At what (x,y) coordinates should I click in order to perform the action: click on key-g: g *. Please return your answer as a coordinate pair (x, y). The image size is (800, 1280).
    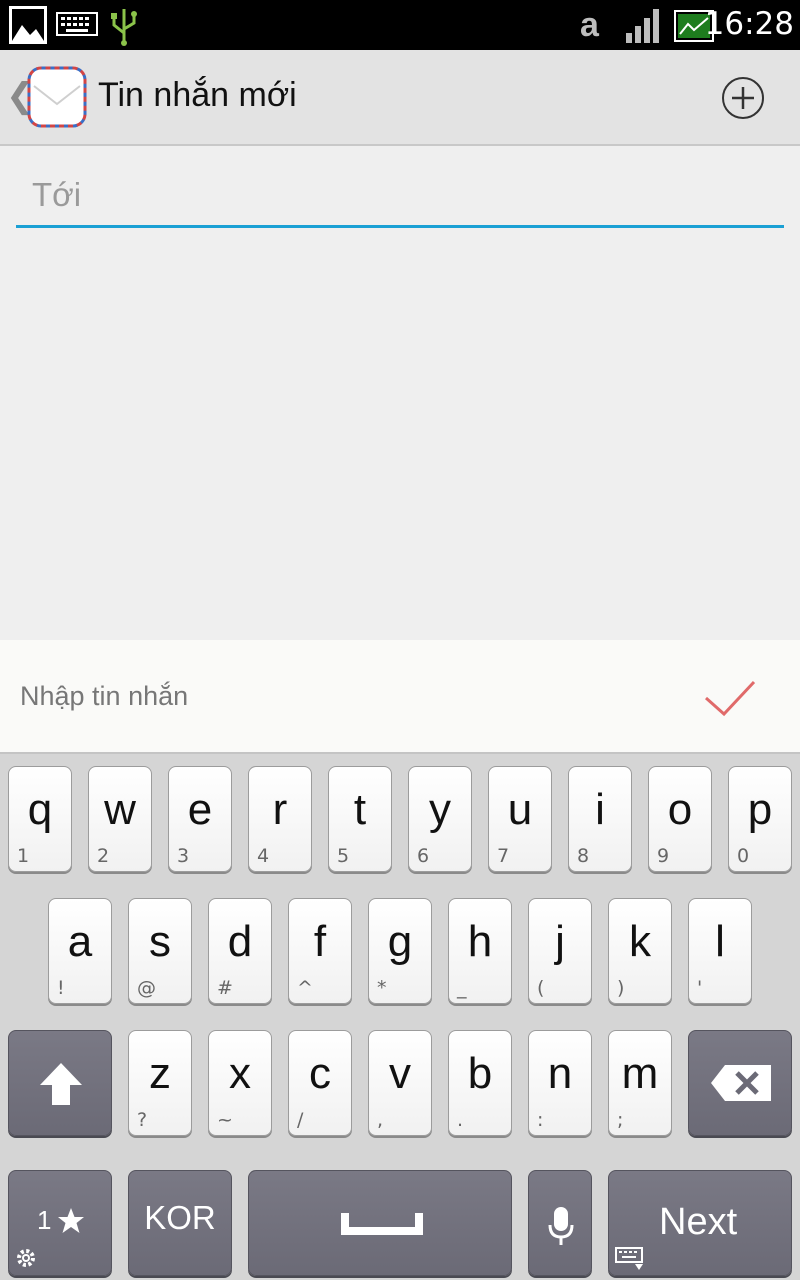
    Looking at the image, I should click on (400, 951).